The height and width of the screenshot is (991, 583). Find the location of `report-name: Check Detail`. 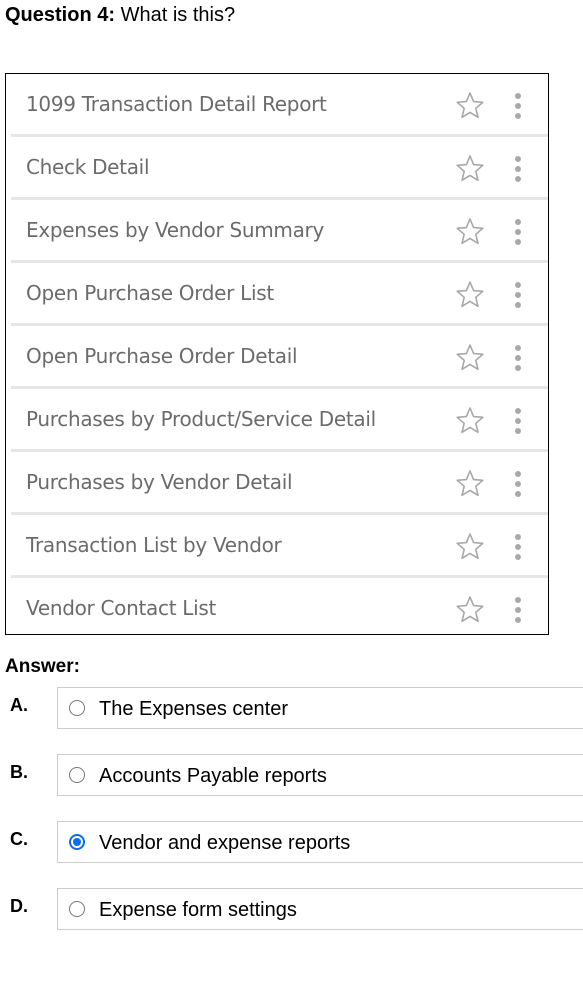

report-name: Check Detail is located at coordinates (88, 167).